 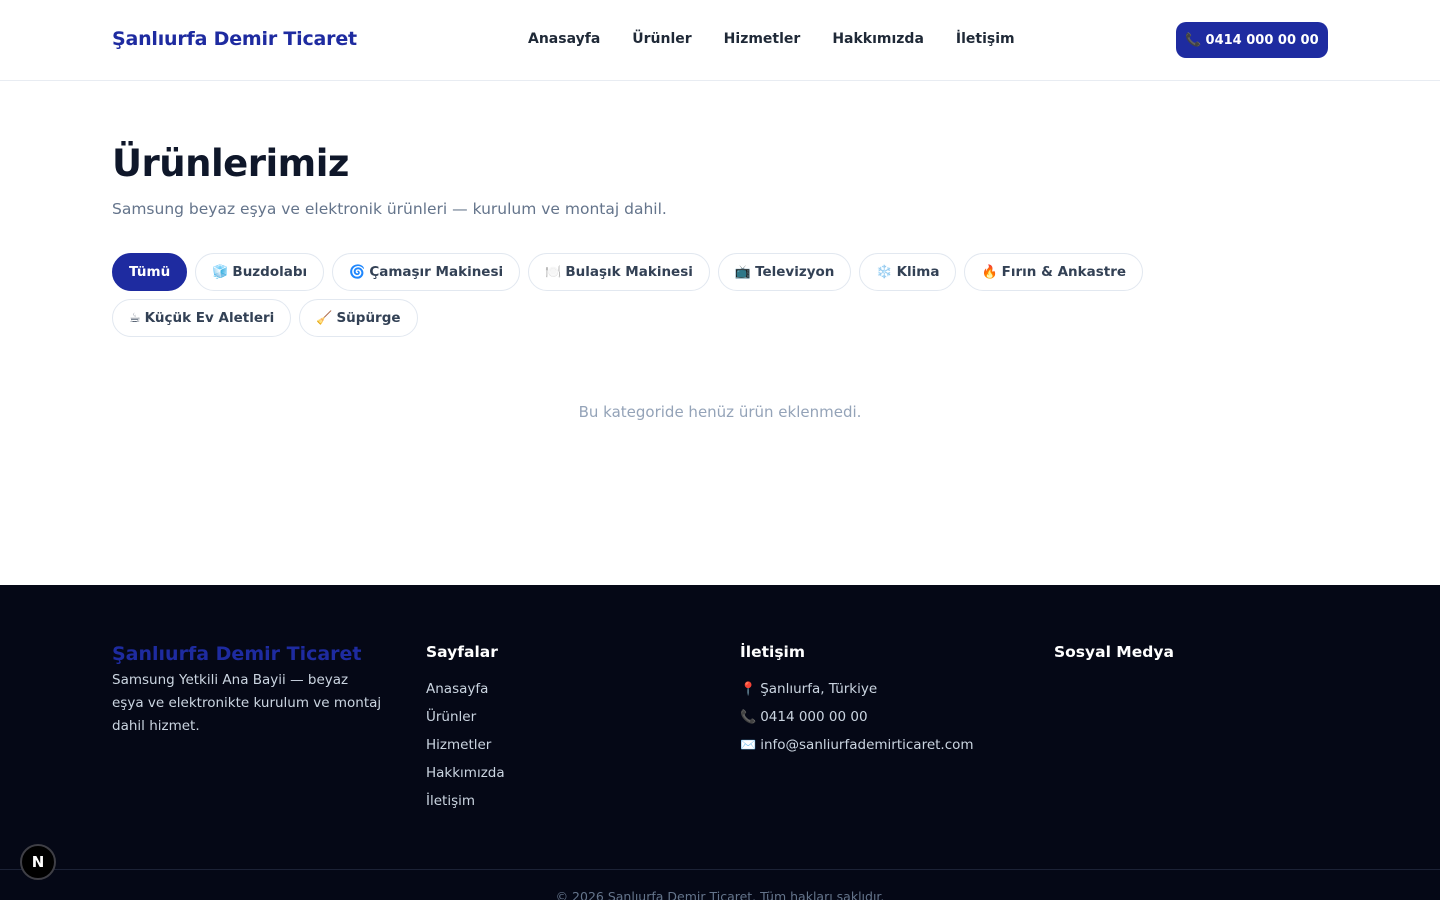 I want to click on dev-tools-badge: N, so click(x=38, y=862).